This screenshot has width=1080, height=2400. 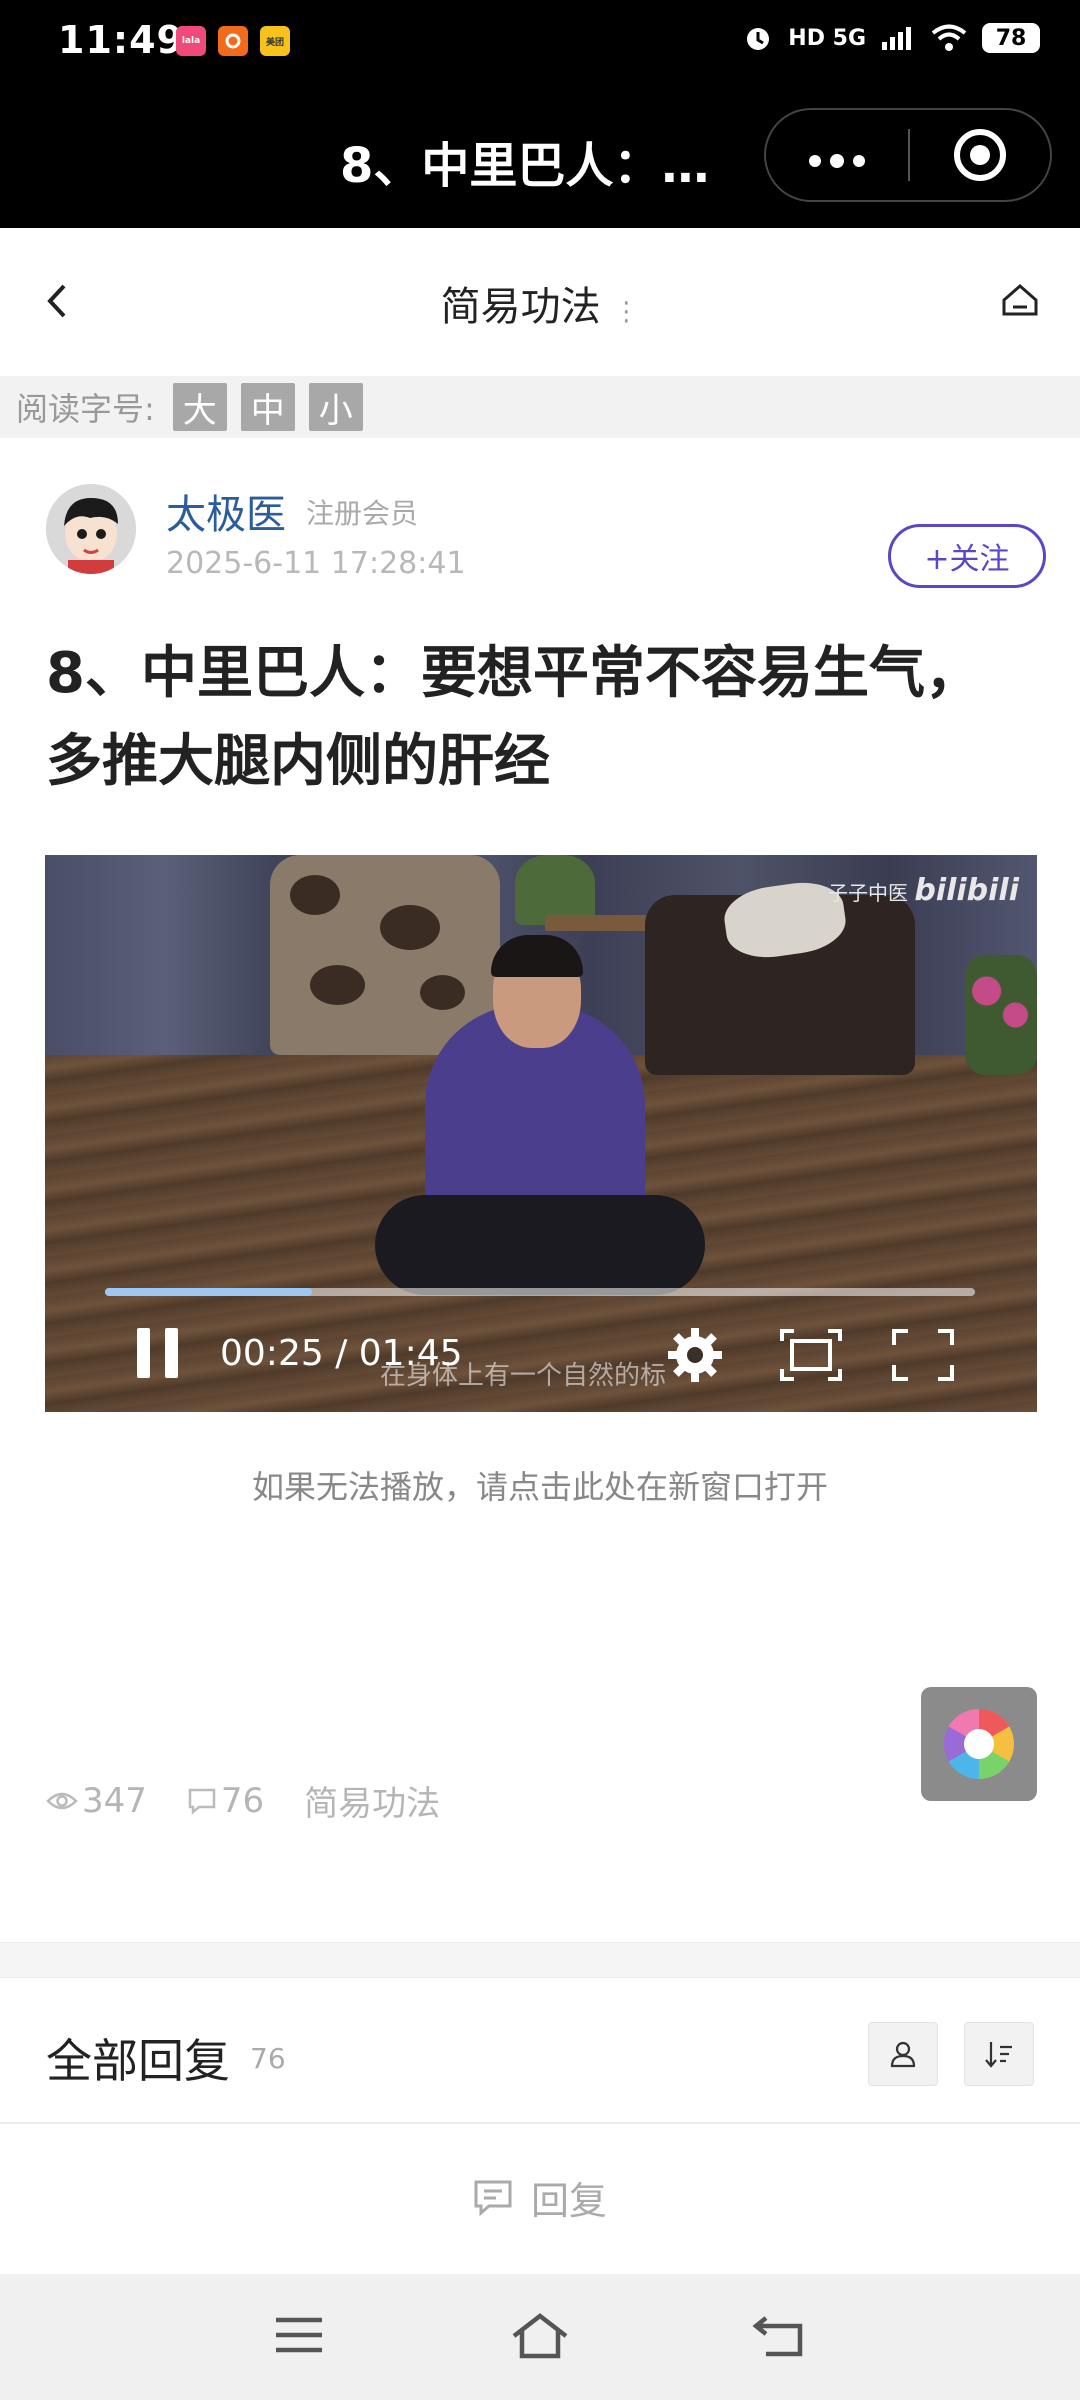 What do you see at coordinates (520, 307) in the screenshot?
I see `page-title-text: 简易功法` at bounding box center [520, 307].